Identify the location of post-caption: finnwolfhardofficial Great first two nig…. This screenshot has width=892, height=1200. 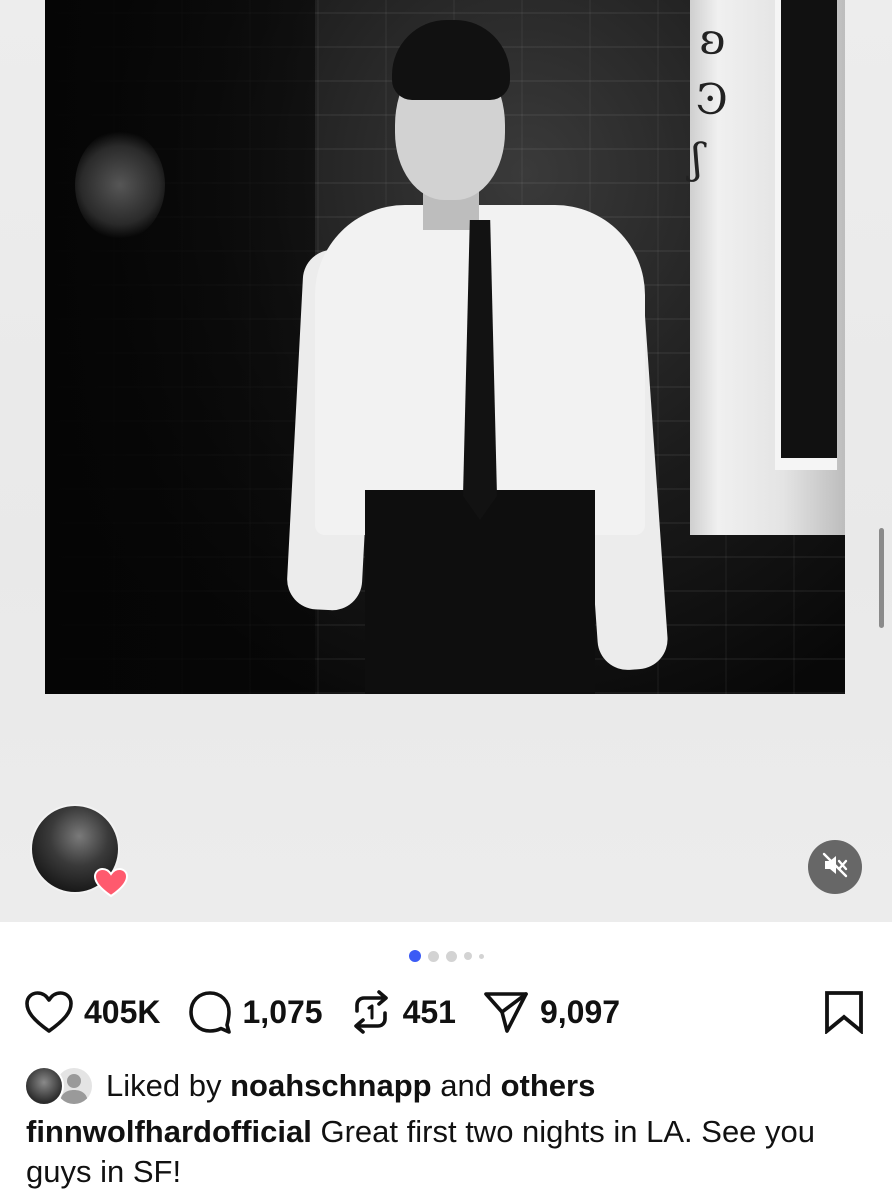
(448, 1152).